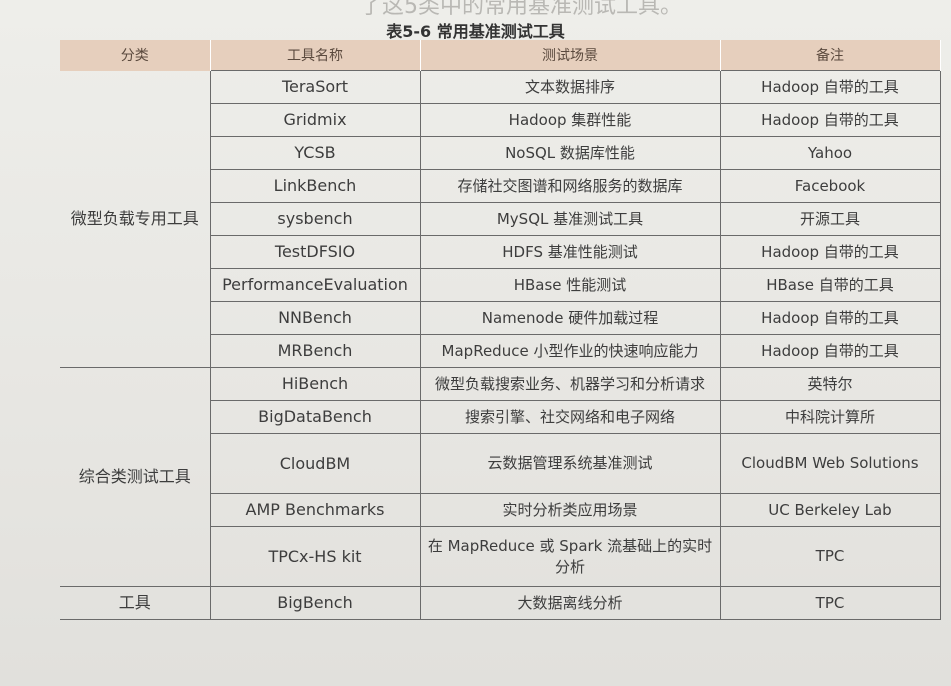  What do you see at coordinates (570, 463) in the screenshot?
I see `test-scenario: 云数据管理系统基准测试` at bounding box center [570, 463].